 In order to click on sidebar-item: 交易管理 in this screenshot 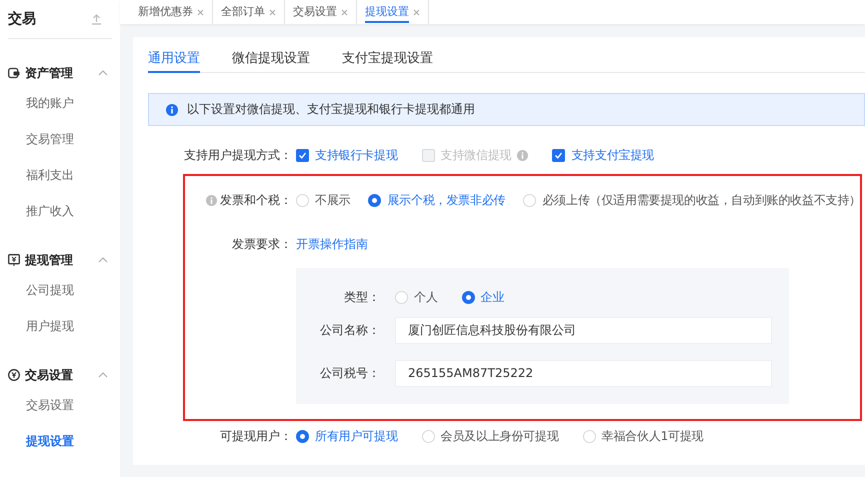, I will do `click(60, 139)`.